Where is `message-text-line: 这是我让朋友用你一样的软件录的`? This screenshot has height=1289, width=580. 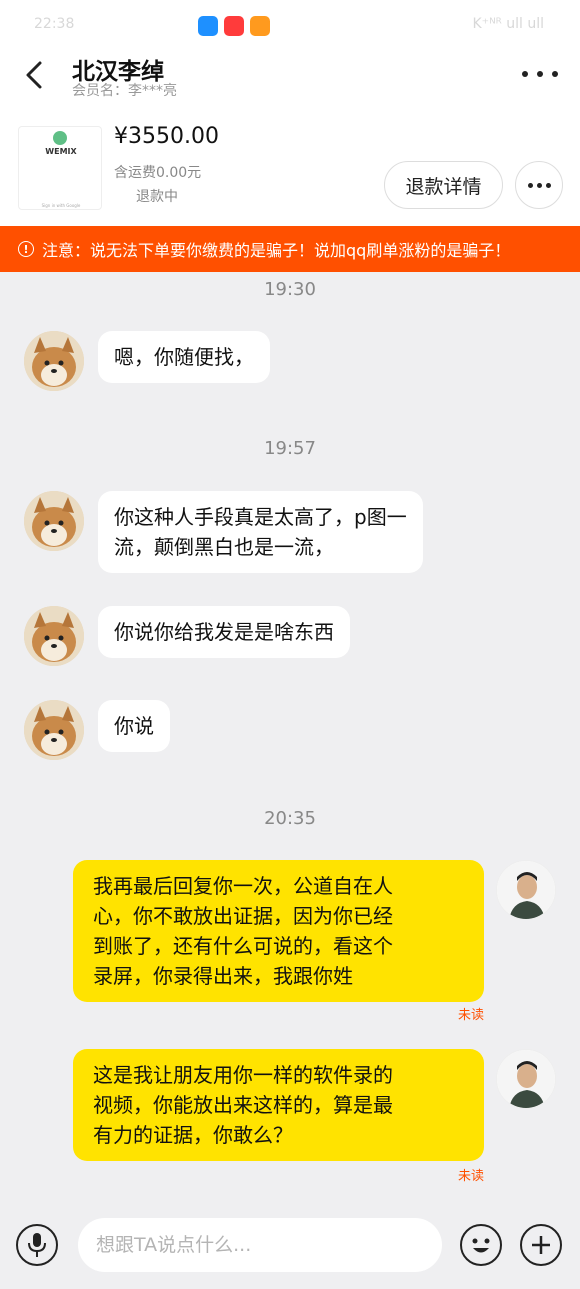 message-text-line: 这是我让朋友用你一样的软件录的 is located at coordinates (243, 1075).